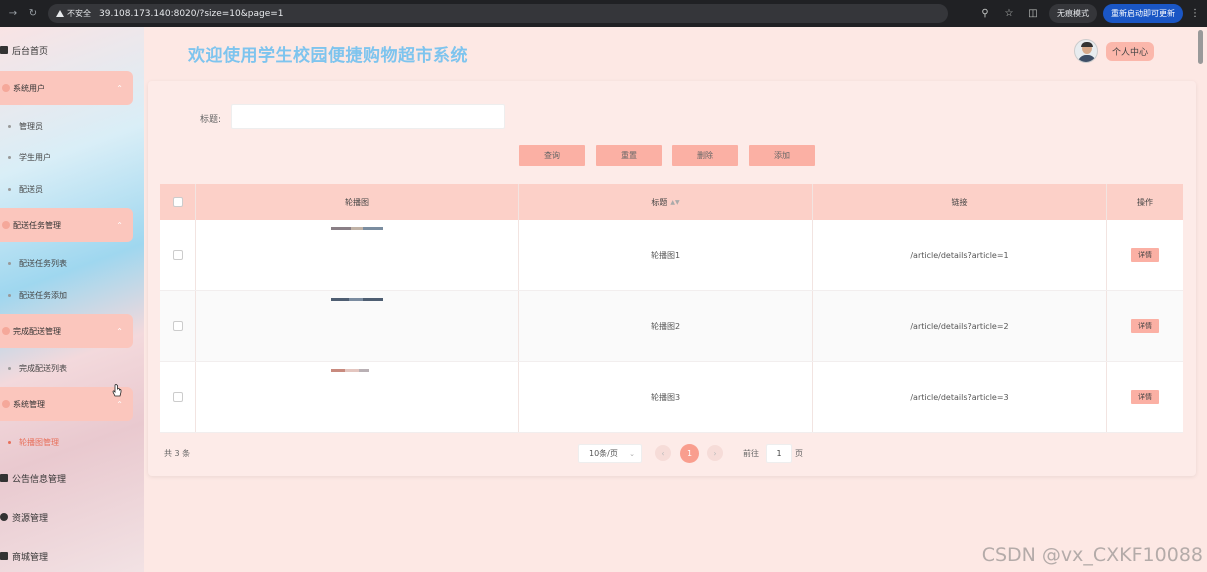 The height and width of the screenshot is (572, 1207). What do you see at coordinates (1009, 14) in the screenshot?
I see `bookmark-star-icon: ☆` at bounding box center [1009, 14].